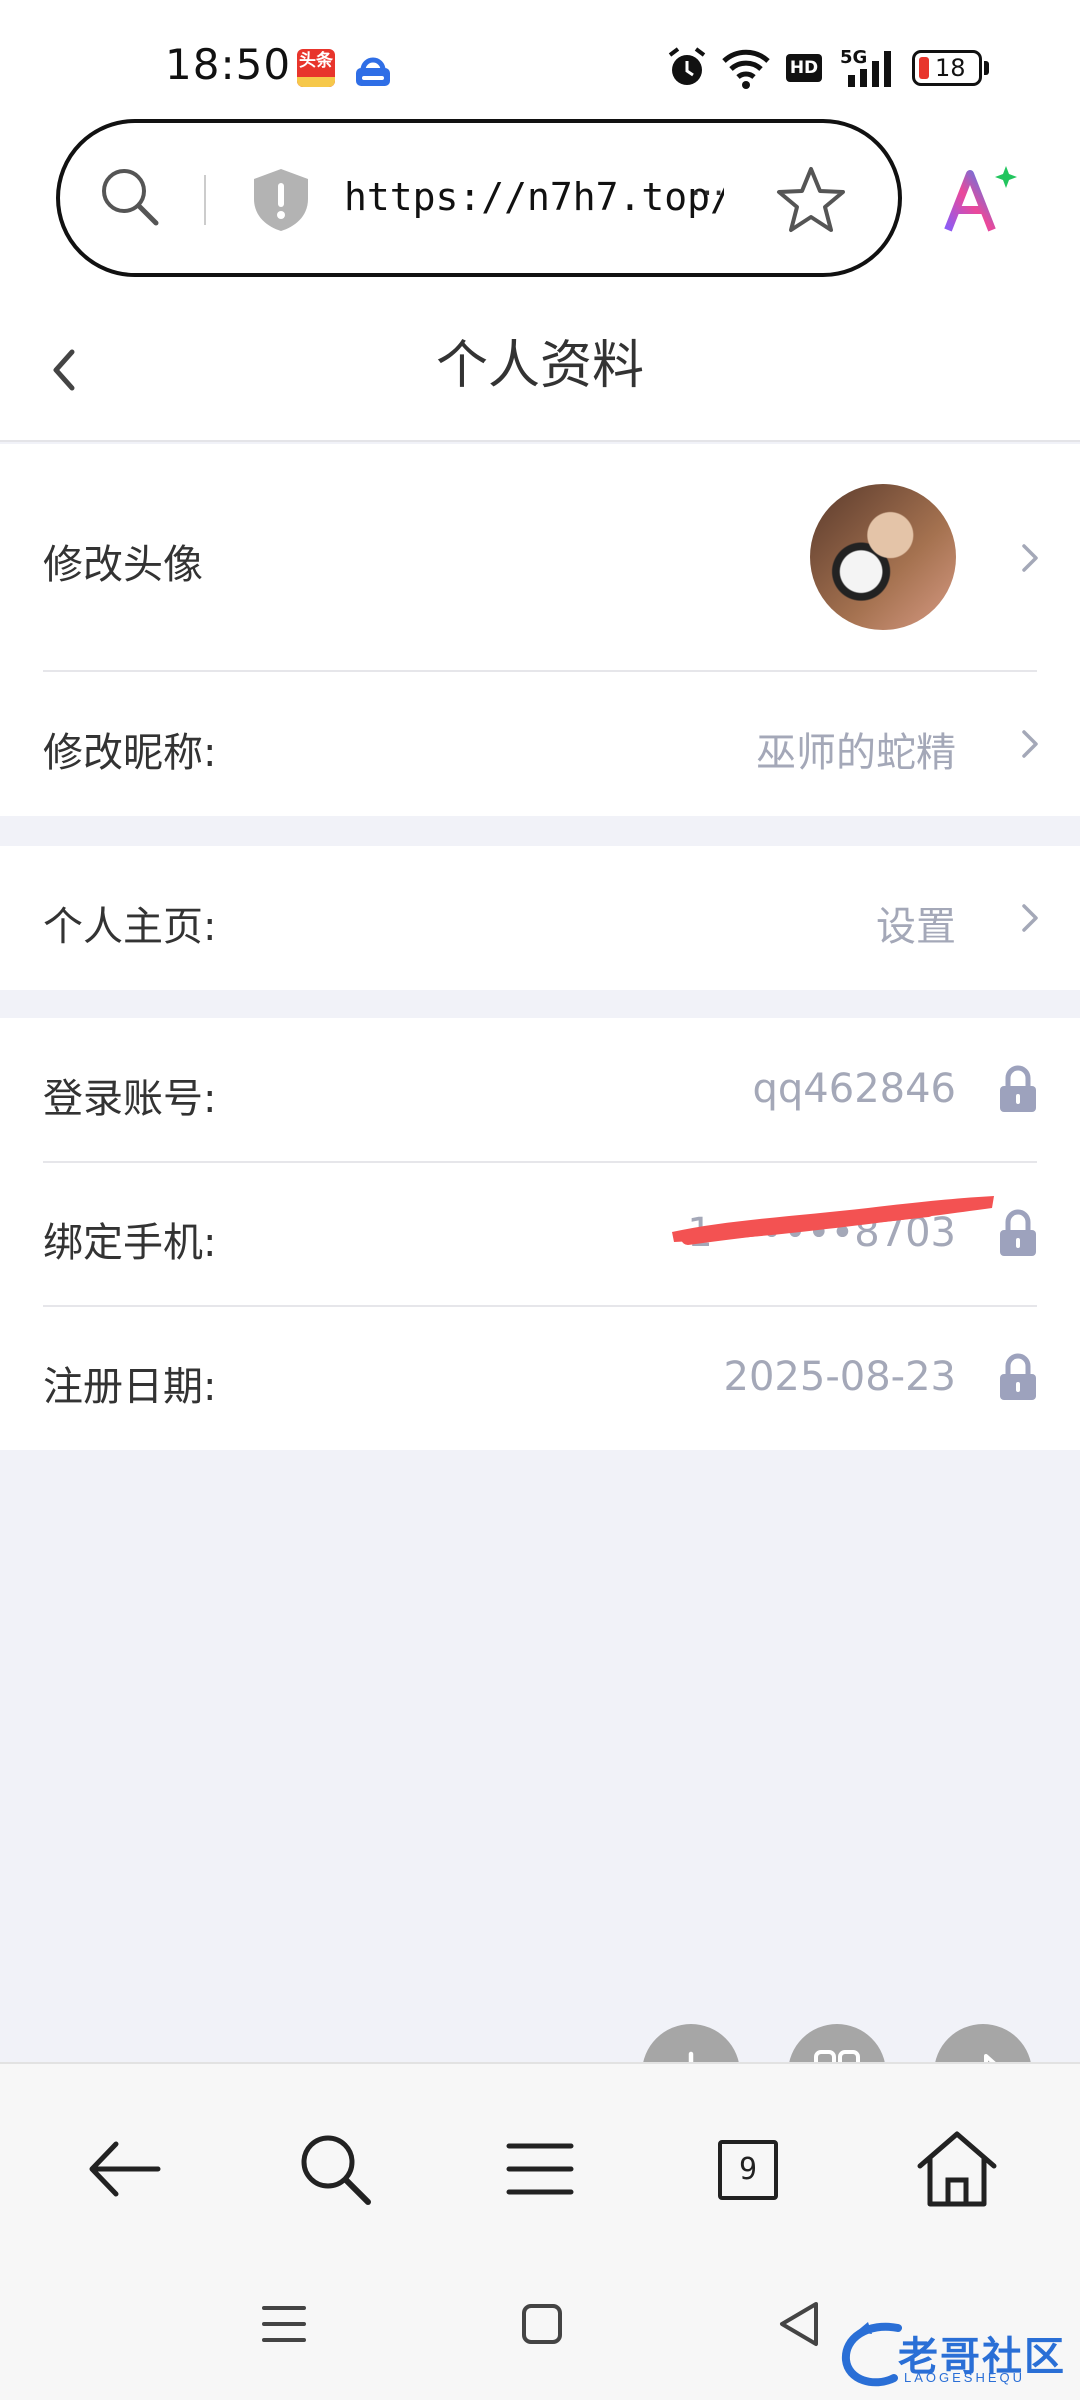  What do you see at coordinates (950, 68) in the screenshot?
I see `battery-level: 18` at bounding box center [950, 68].